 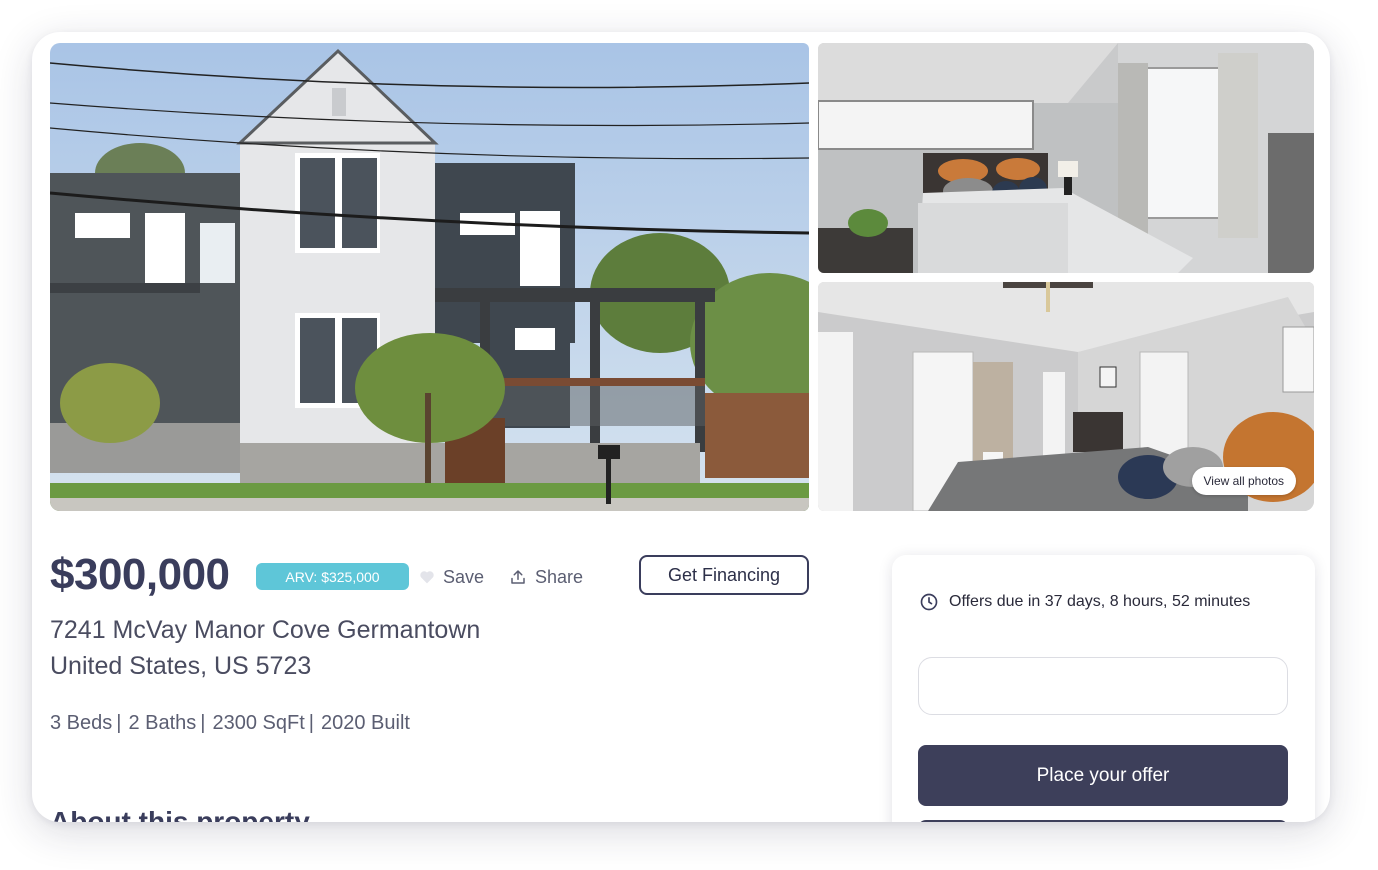 I want to click on heart-icon, so click(x=427, y=577).